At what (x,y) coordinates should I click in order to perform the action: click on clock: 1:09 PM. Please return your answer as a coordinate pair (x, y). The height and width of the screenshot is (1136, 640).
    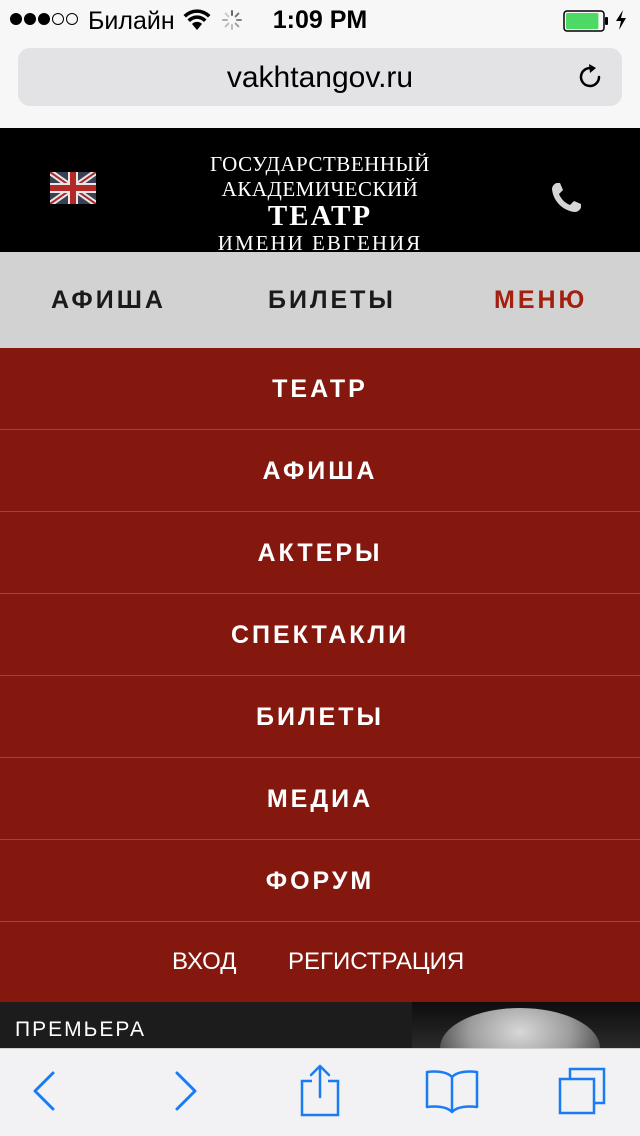
    Looking at the image, I should click on (320, 20).